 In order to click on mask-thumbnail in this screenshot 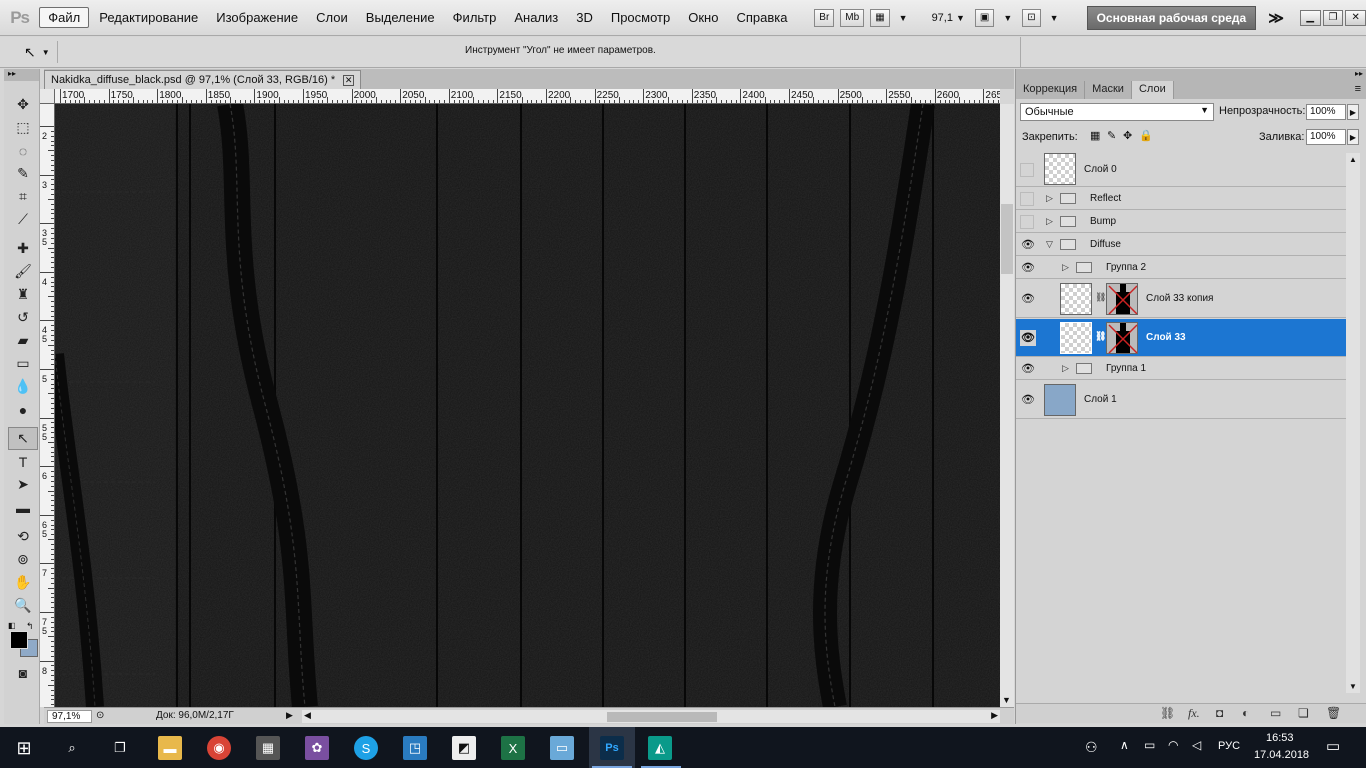, I will do `click(1122, 299)`.